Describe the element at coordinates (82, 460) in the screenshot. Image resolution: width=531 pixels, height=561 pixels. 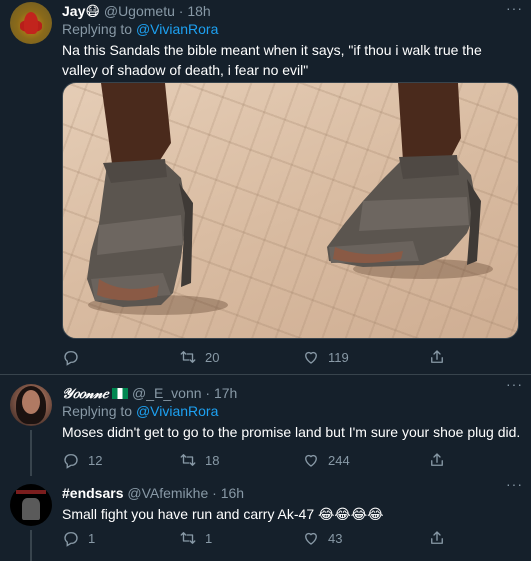
I see `reply-button: 12` at that location.